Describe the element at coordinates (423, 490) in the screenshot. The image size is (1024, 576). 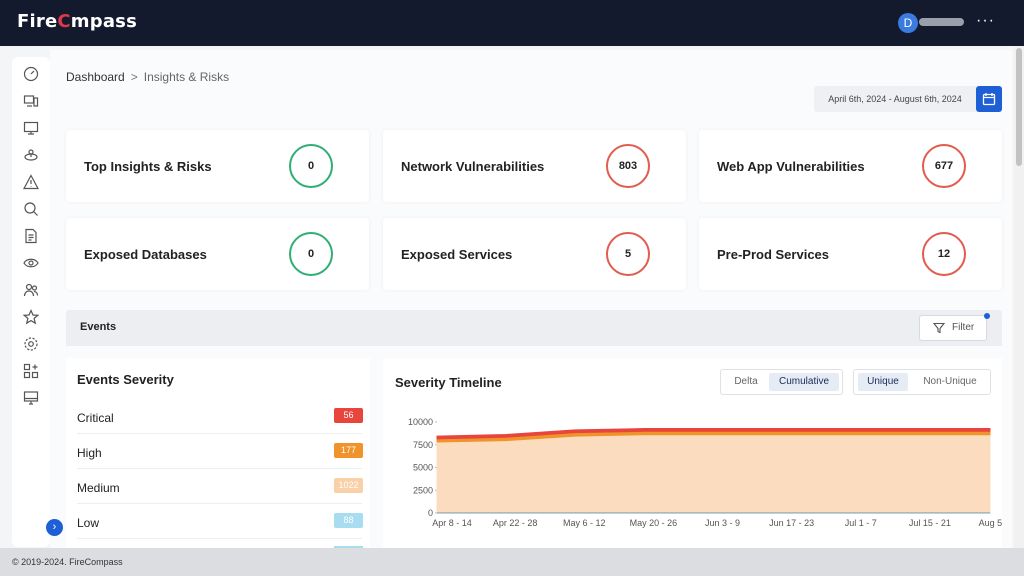
I see `y-tick-label: 2500` at that location.